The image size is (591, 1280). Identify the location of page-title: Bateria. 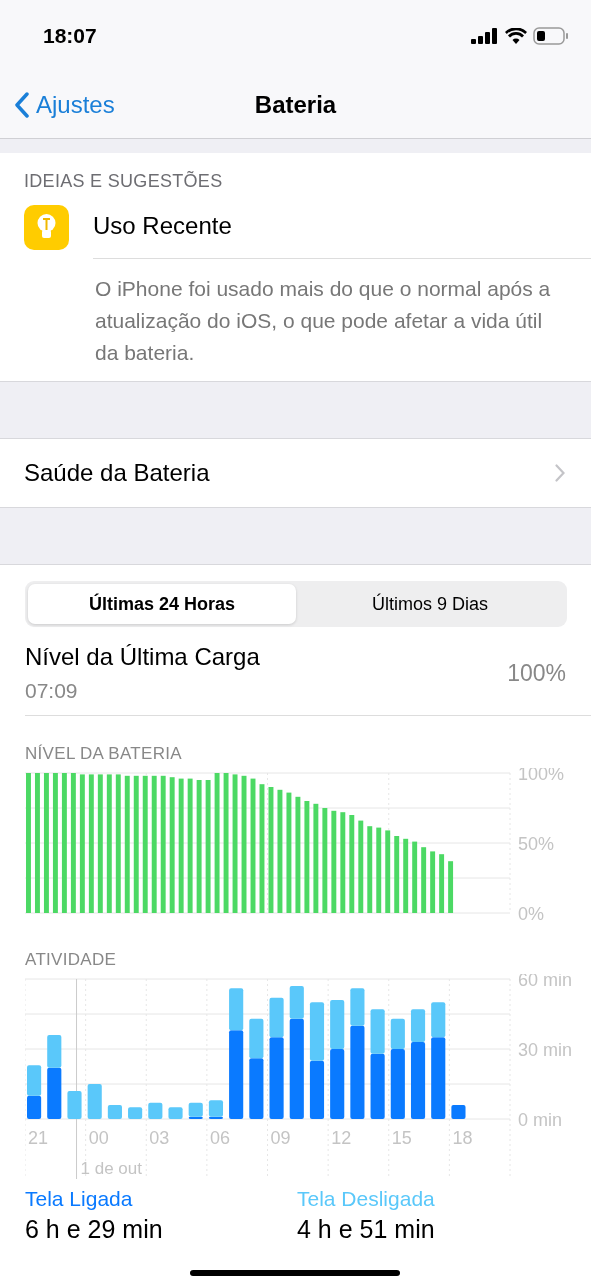
(295, 105).